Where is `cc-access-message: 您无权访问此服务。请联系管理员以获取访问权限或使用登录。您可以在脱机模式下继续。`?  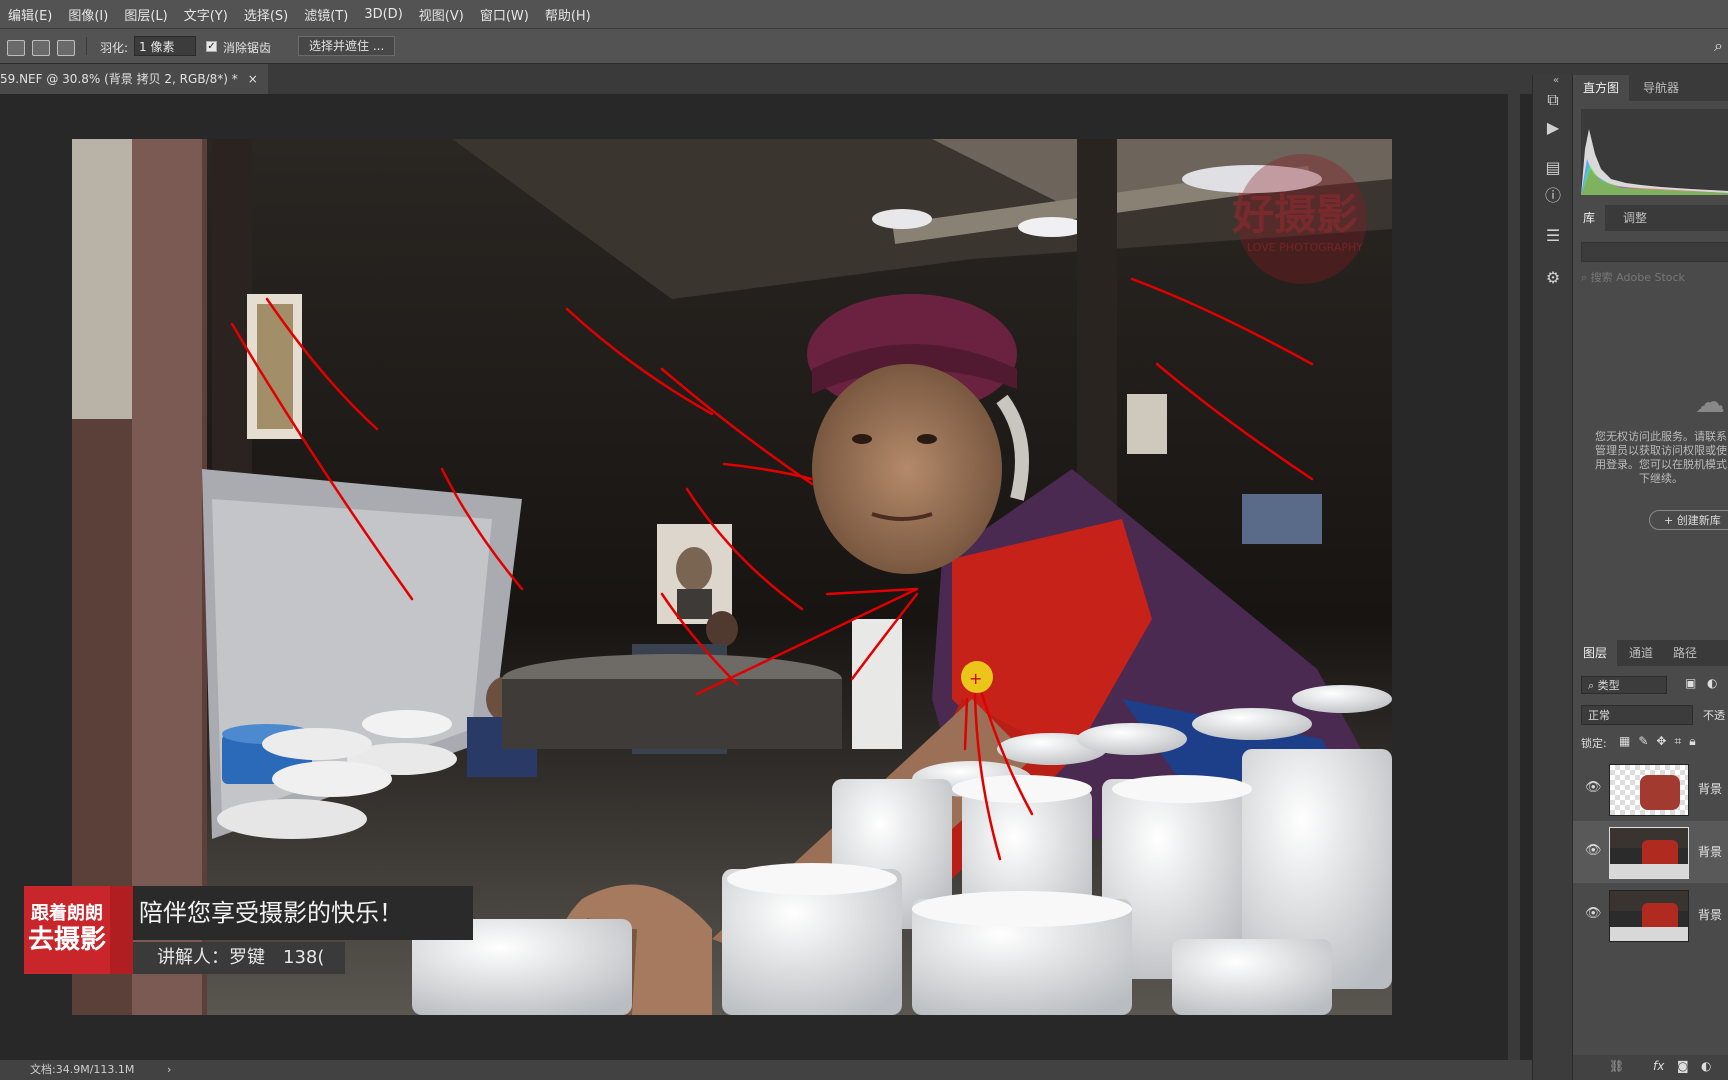
cc-access-message: 您无权访问此服务。请联系管理员以获取访问权限或使用登录。您可以在脱机模式下继续。 is located at coordinates (1661, 457).